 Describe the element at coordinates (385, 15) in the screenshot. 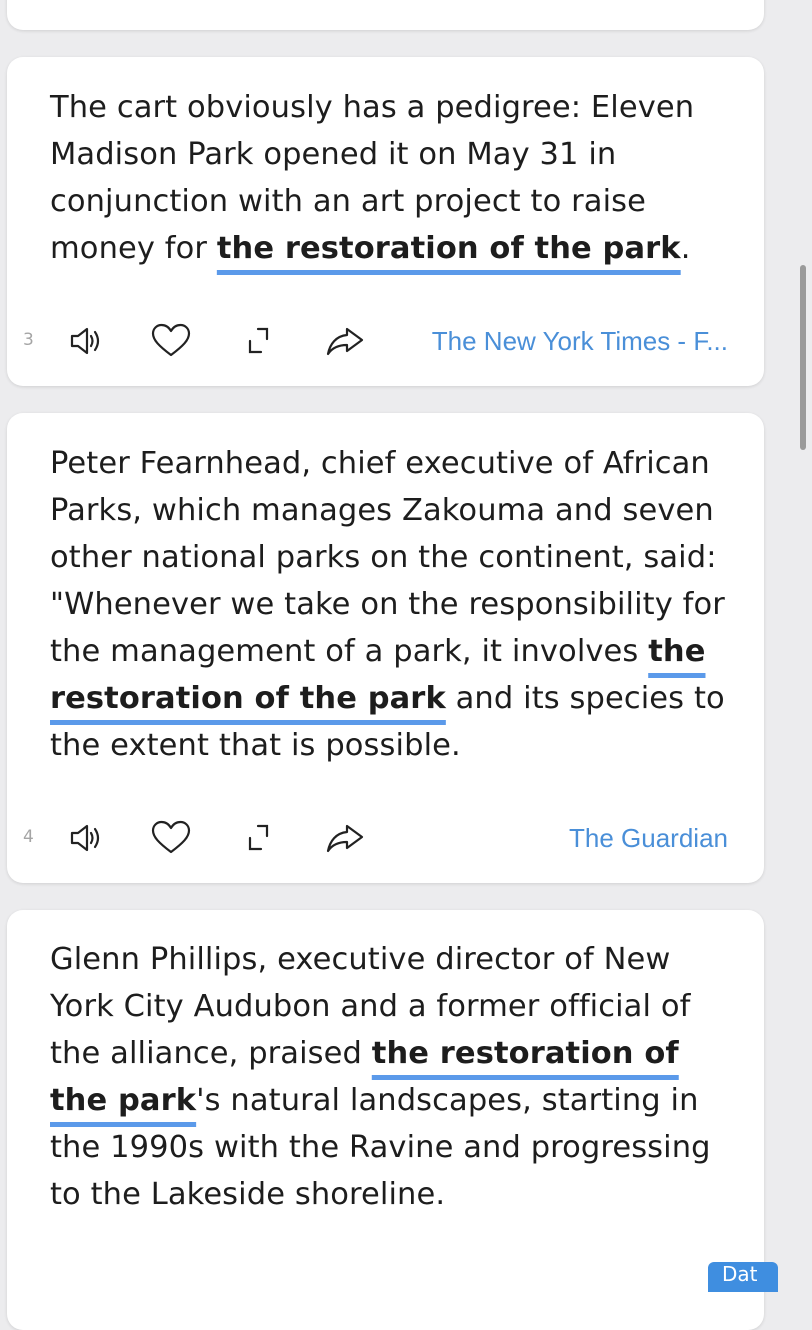

I see `previous-card` at that location.